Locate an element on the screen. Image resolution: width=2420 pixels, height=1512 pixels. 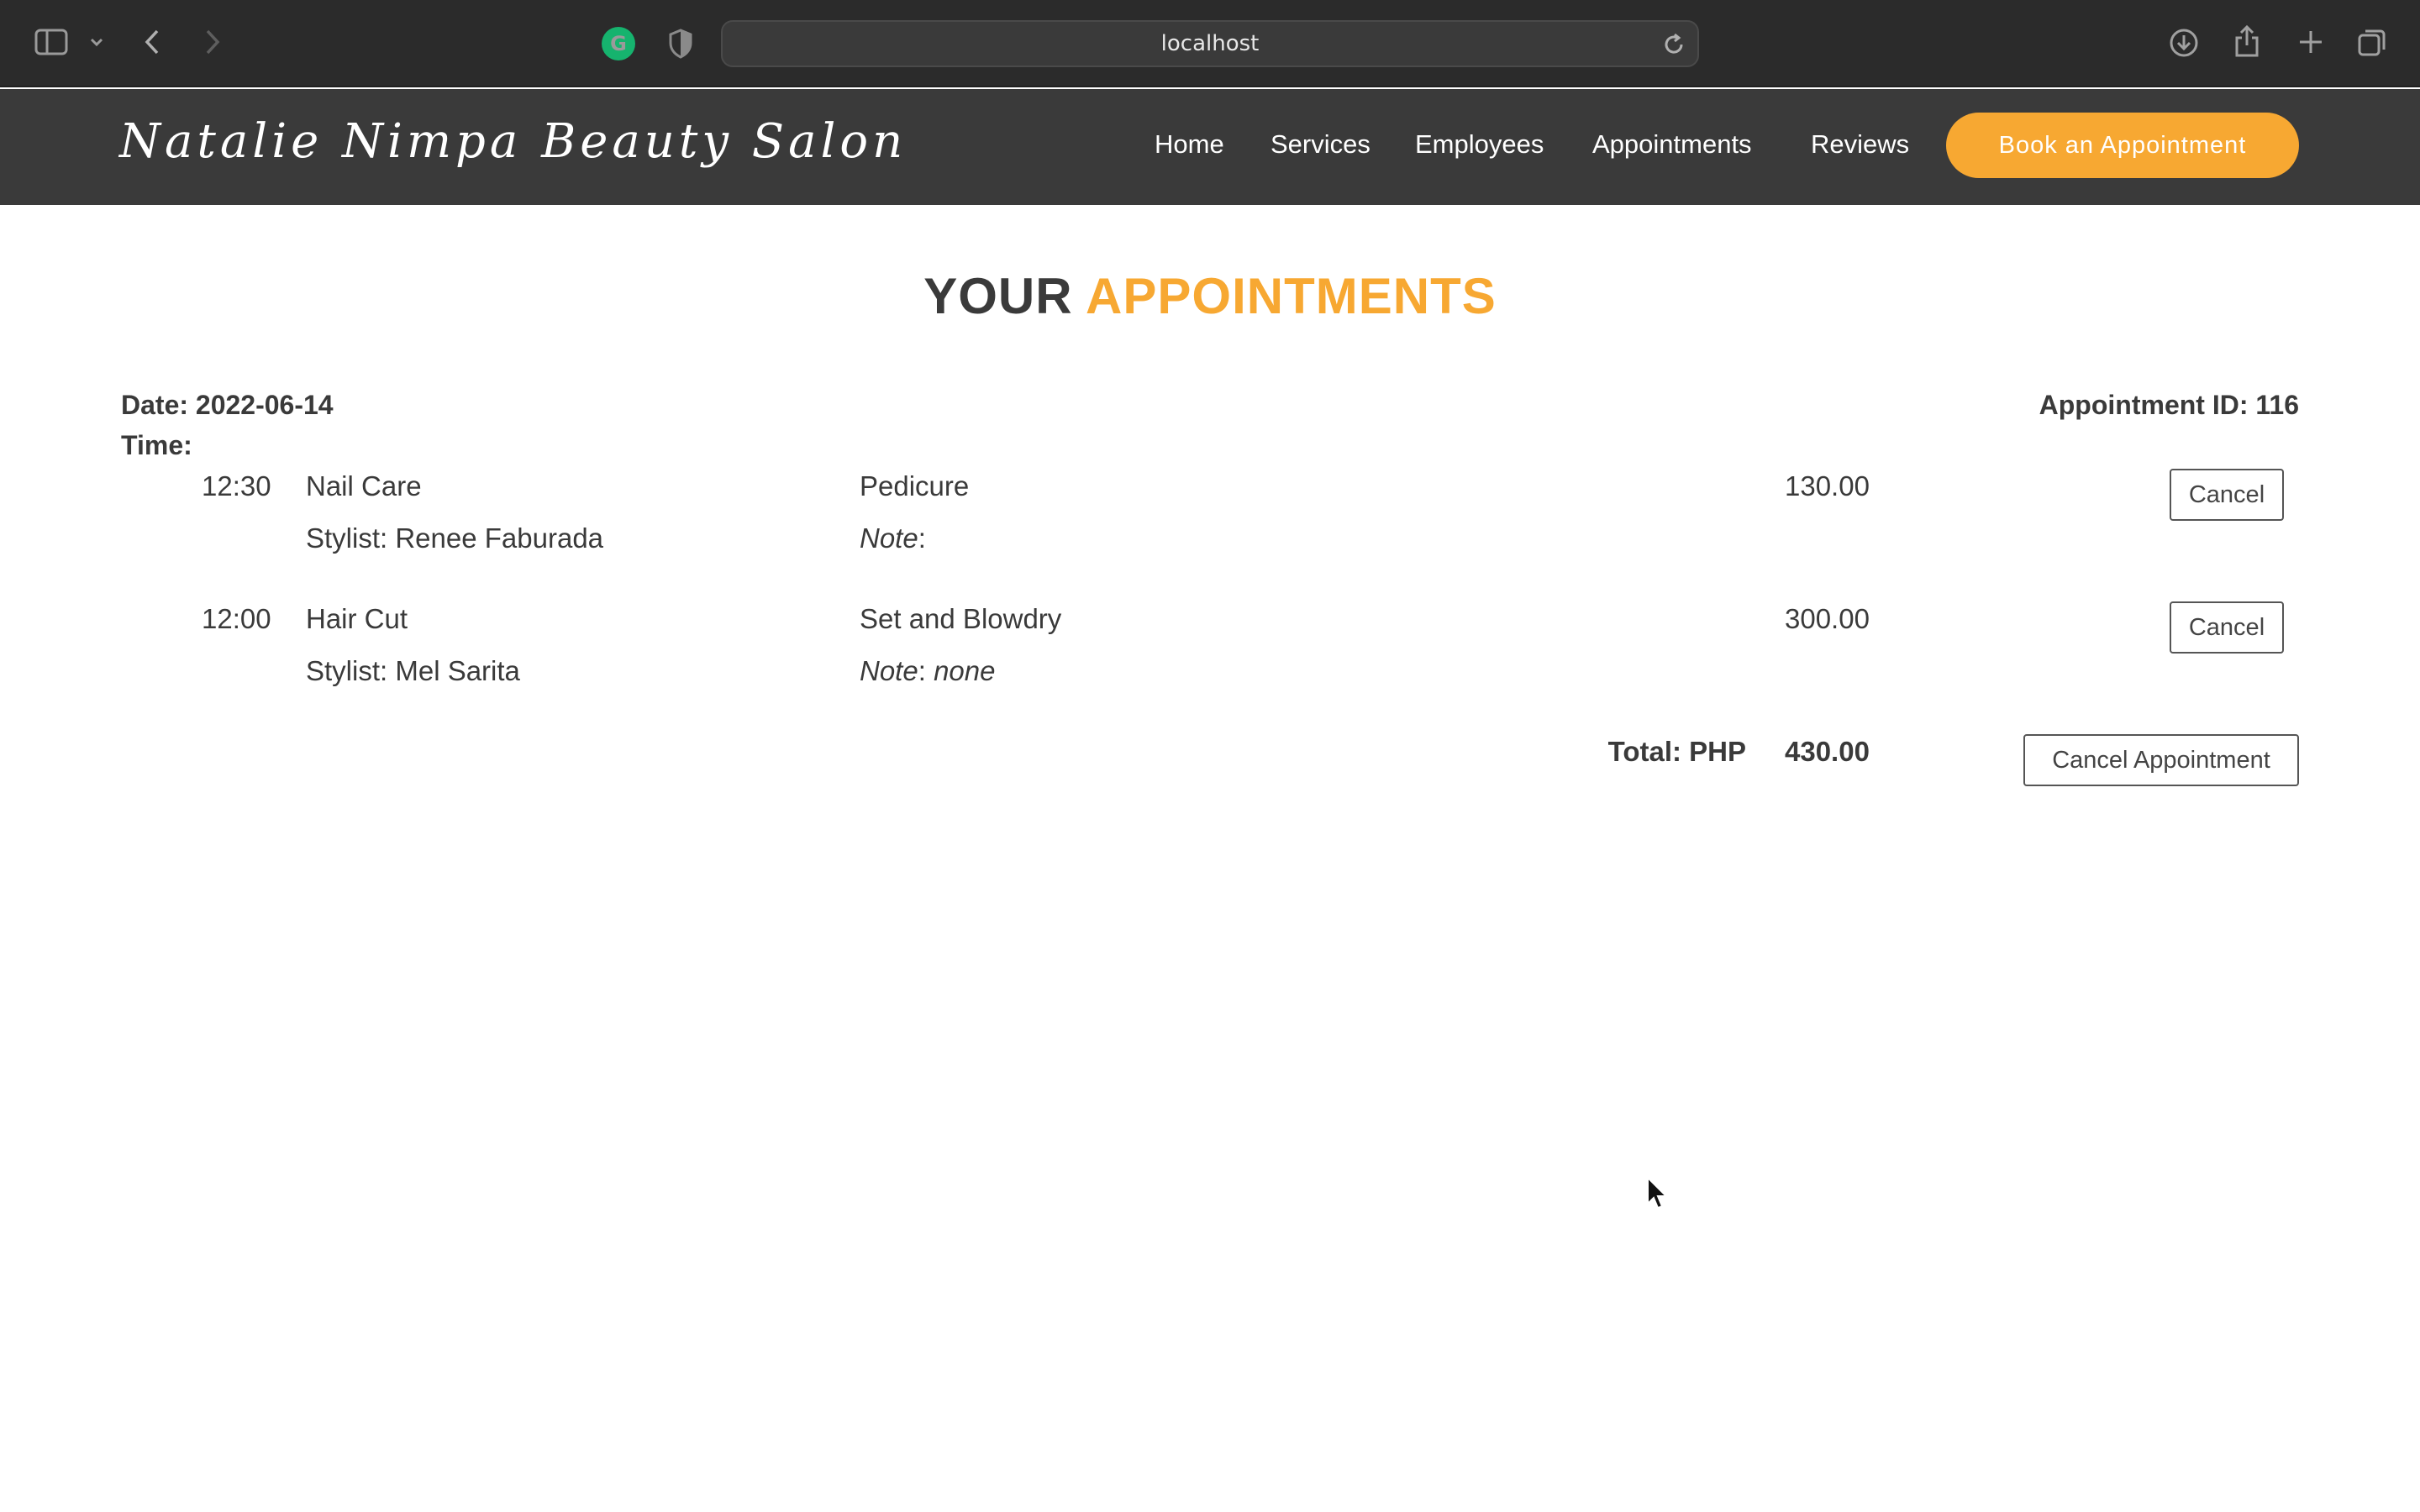
appointment-time: 12:00 is located at coordinates (236, 618).